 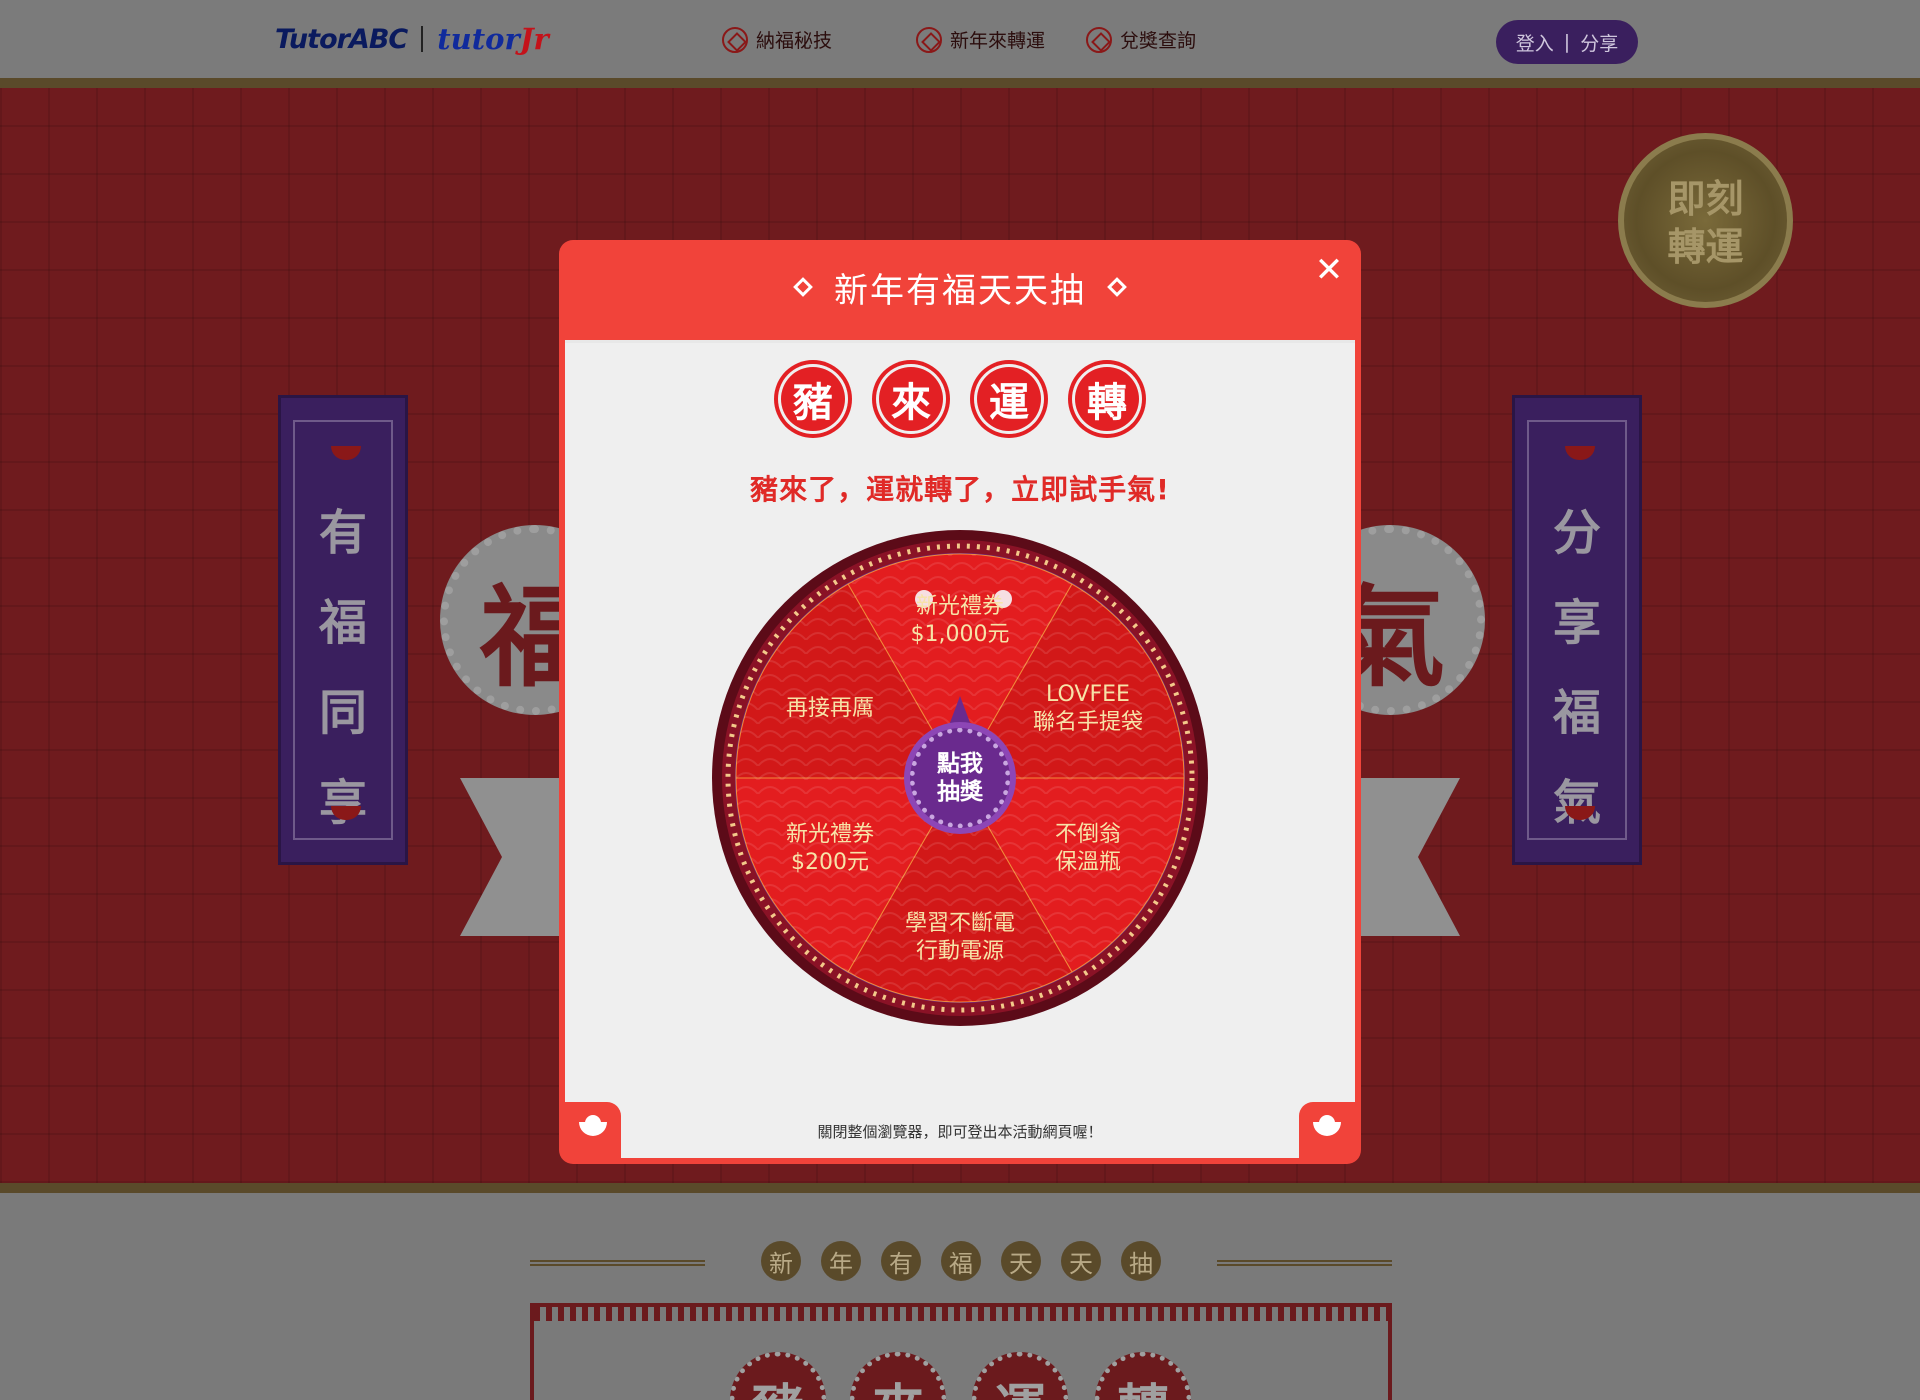 I want to click on prize-line: 不倒翁, so click(x=1087, y=834).